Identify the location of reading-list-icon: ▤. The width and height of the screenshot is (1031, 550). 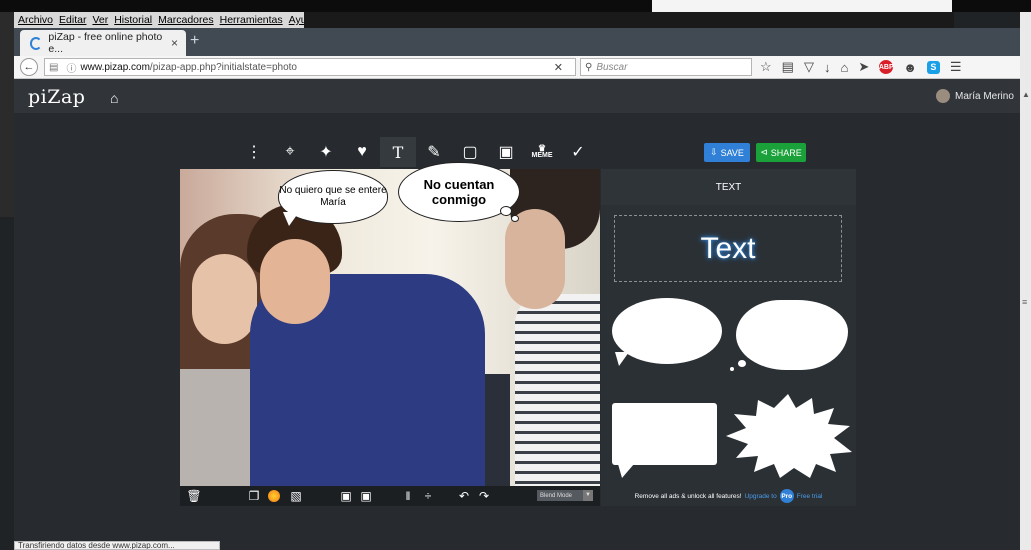
(788, 67).